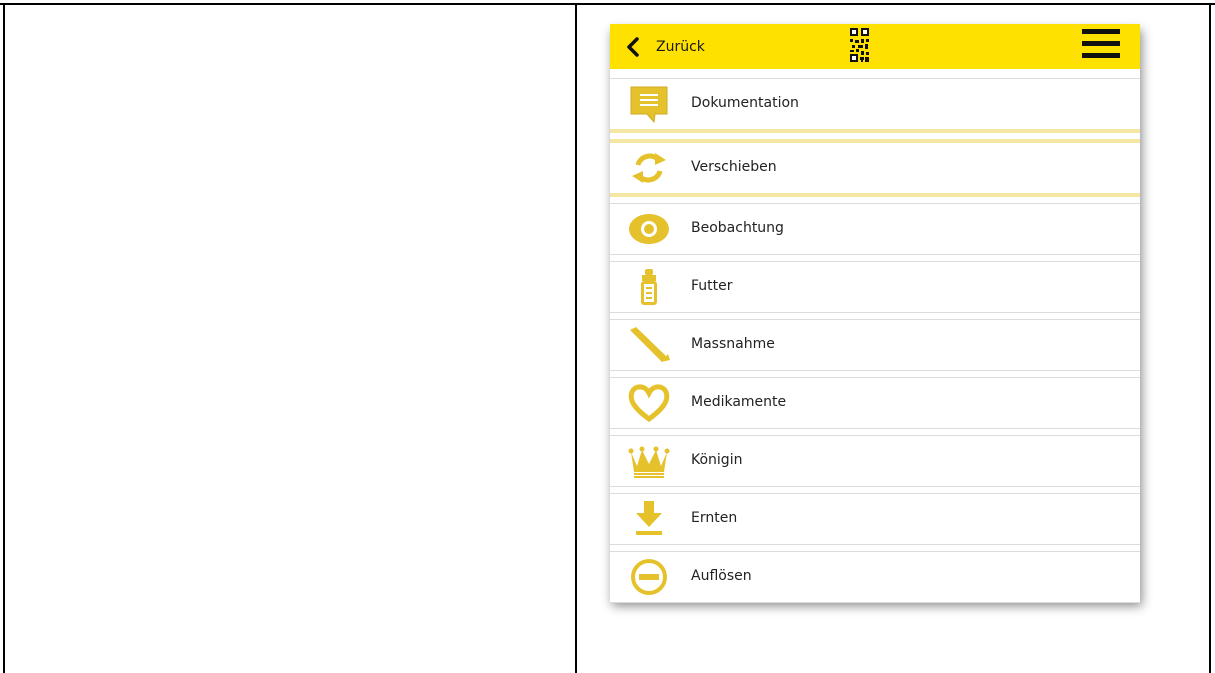 This screenshot has width=1215, height=673. I want to click on menu-item-label: Medikamente, so click(739, 402).